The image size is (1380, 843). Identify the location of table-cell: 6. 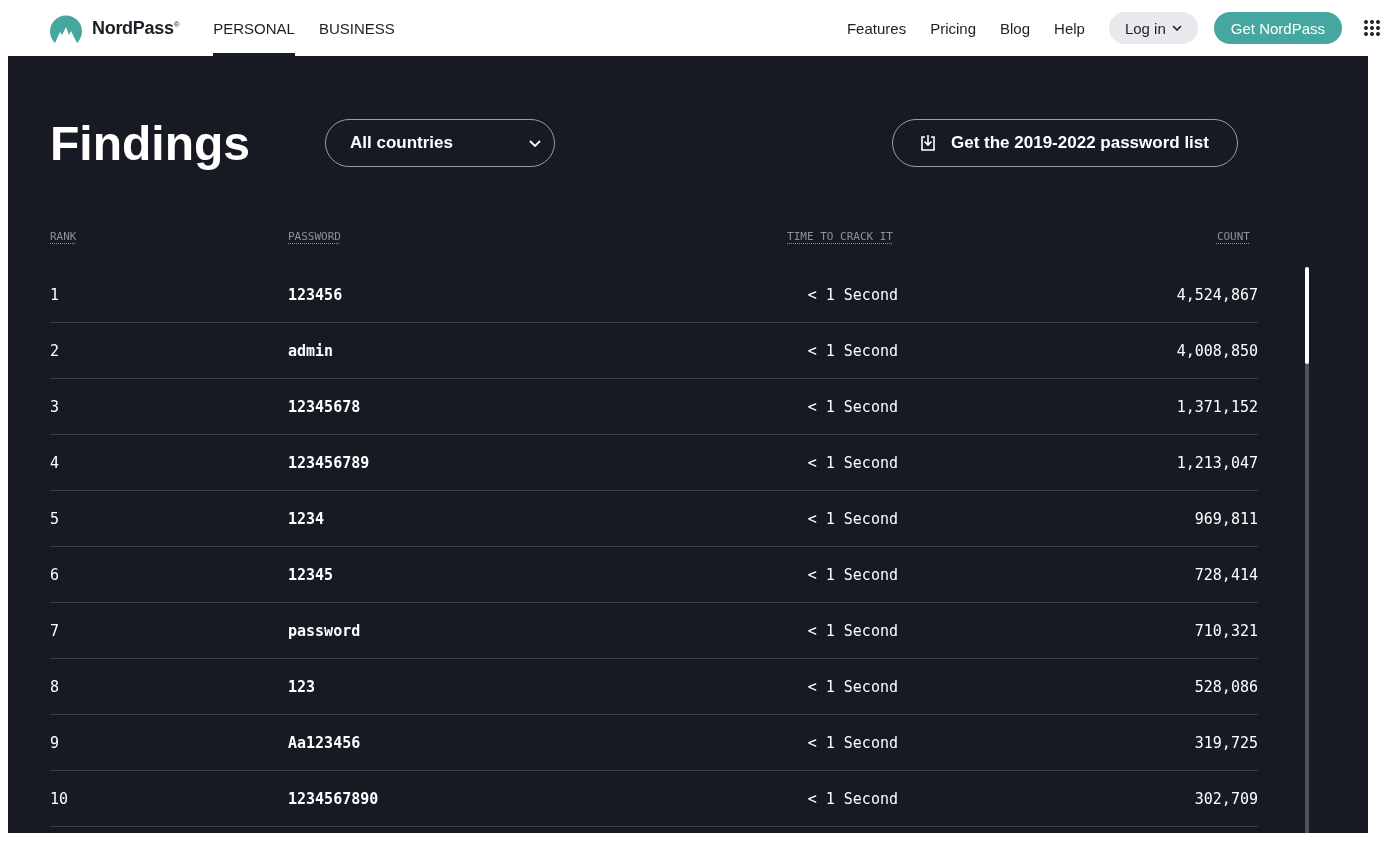
(55, 574).